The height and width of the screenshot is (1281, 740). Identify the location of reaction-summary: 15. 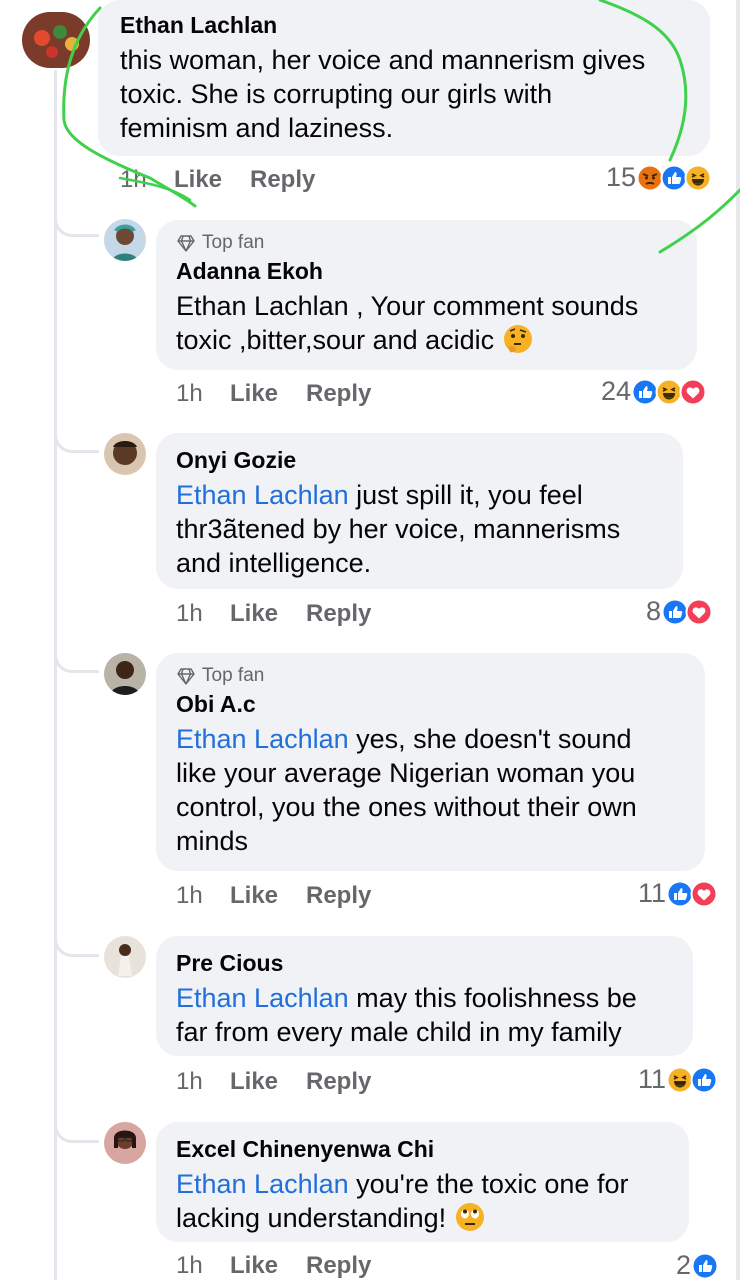
(659, 177).